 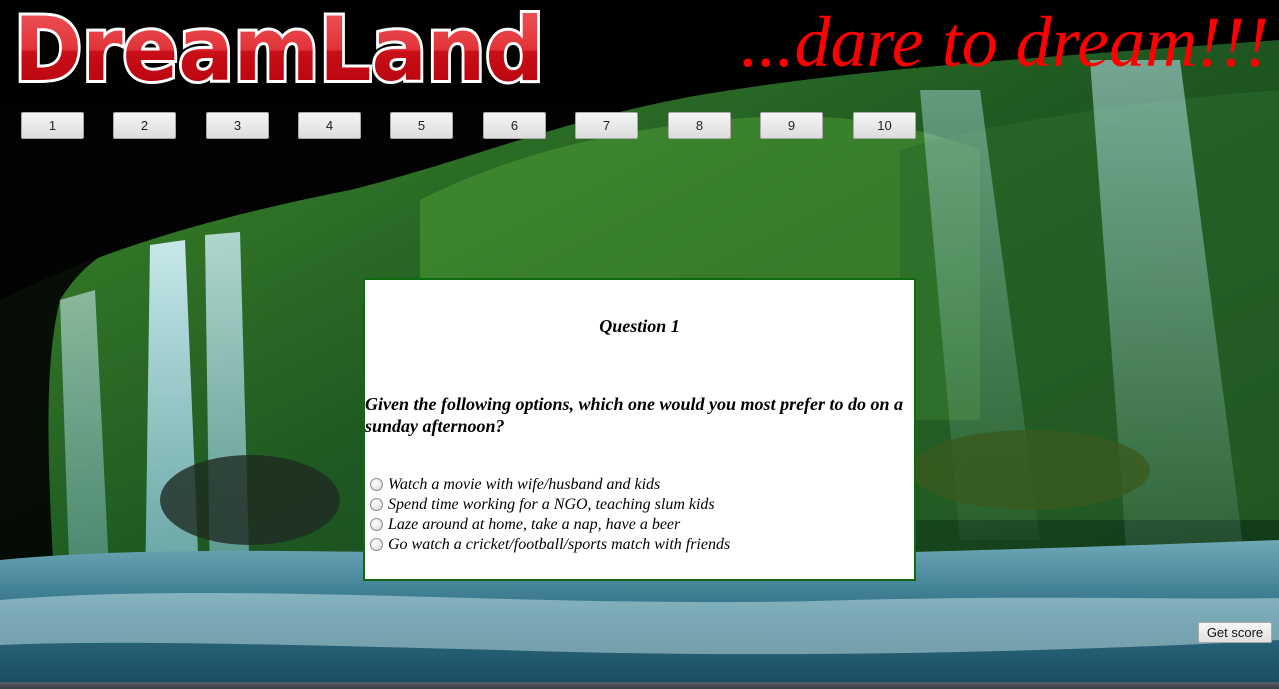 I want to click on answer-option: Watch a movie with wife/husband and kids, so click(x=640, y=485).